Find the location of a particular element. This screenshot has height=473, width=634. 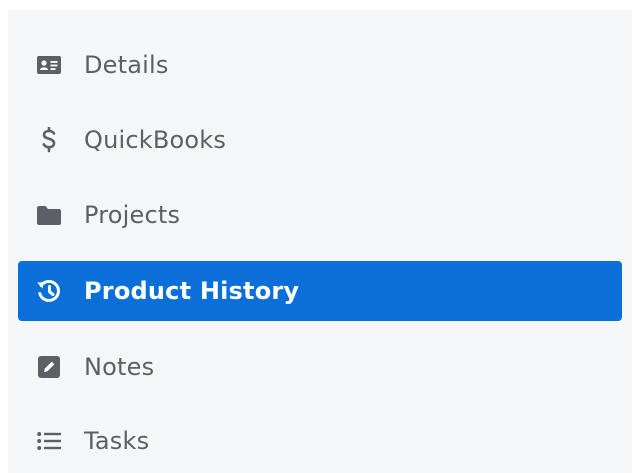

sidebar-item-projects: Projects is located at coordinates (320, 215).